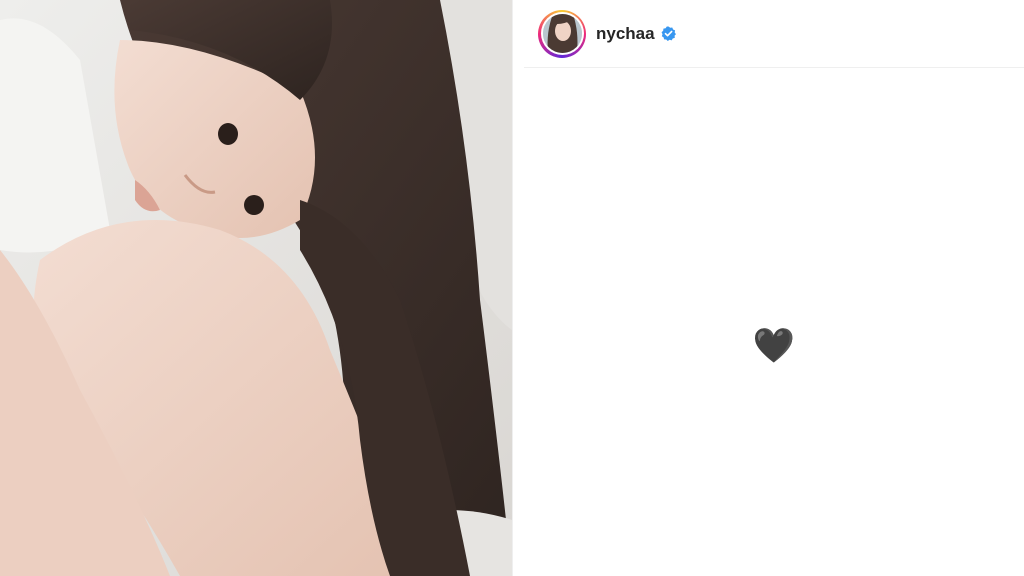  I want to click on avatar-image, so click(562, 33).